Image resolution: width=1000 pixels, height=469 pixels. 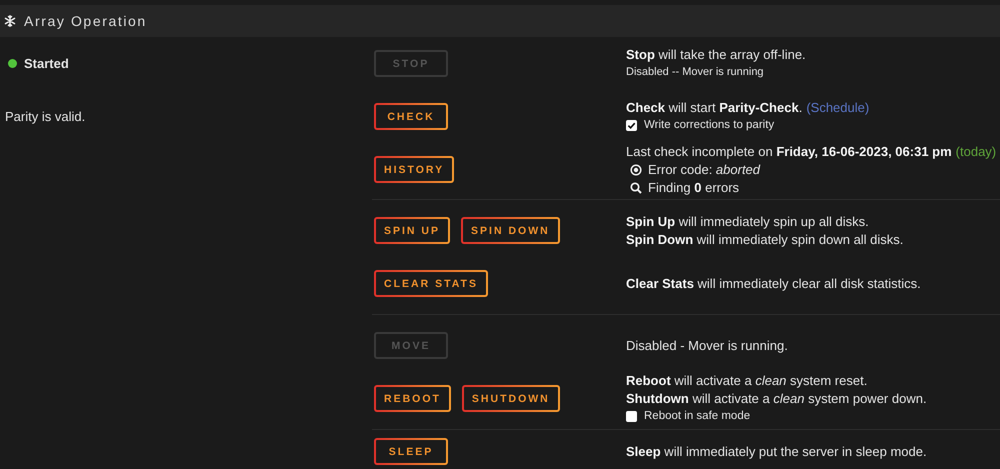 What do you see at coordinates (714, 107) in the screenshot?
I see `description-text: Check will start Parity-Check.` at bounding box center [714, 107].